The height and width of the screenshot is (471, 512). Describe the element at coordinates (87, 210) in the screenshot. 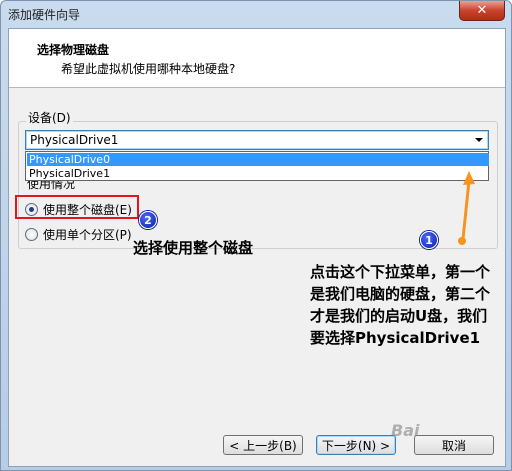

I see `radio-label-whole-disk: 使用整个磁盘(E)` at that location.